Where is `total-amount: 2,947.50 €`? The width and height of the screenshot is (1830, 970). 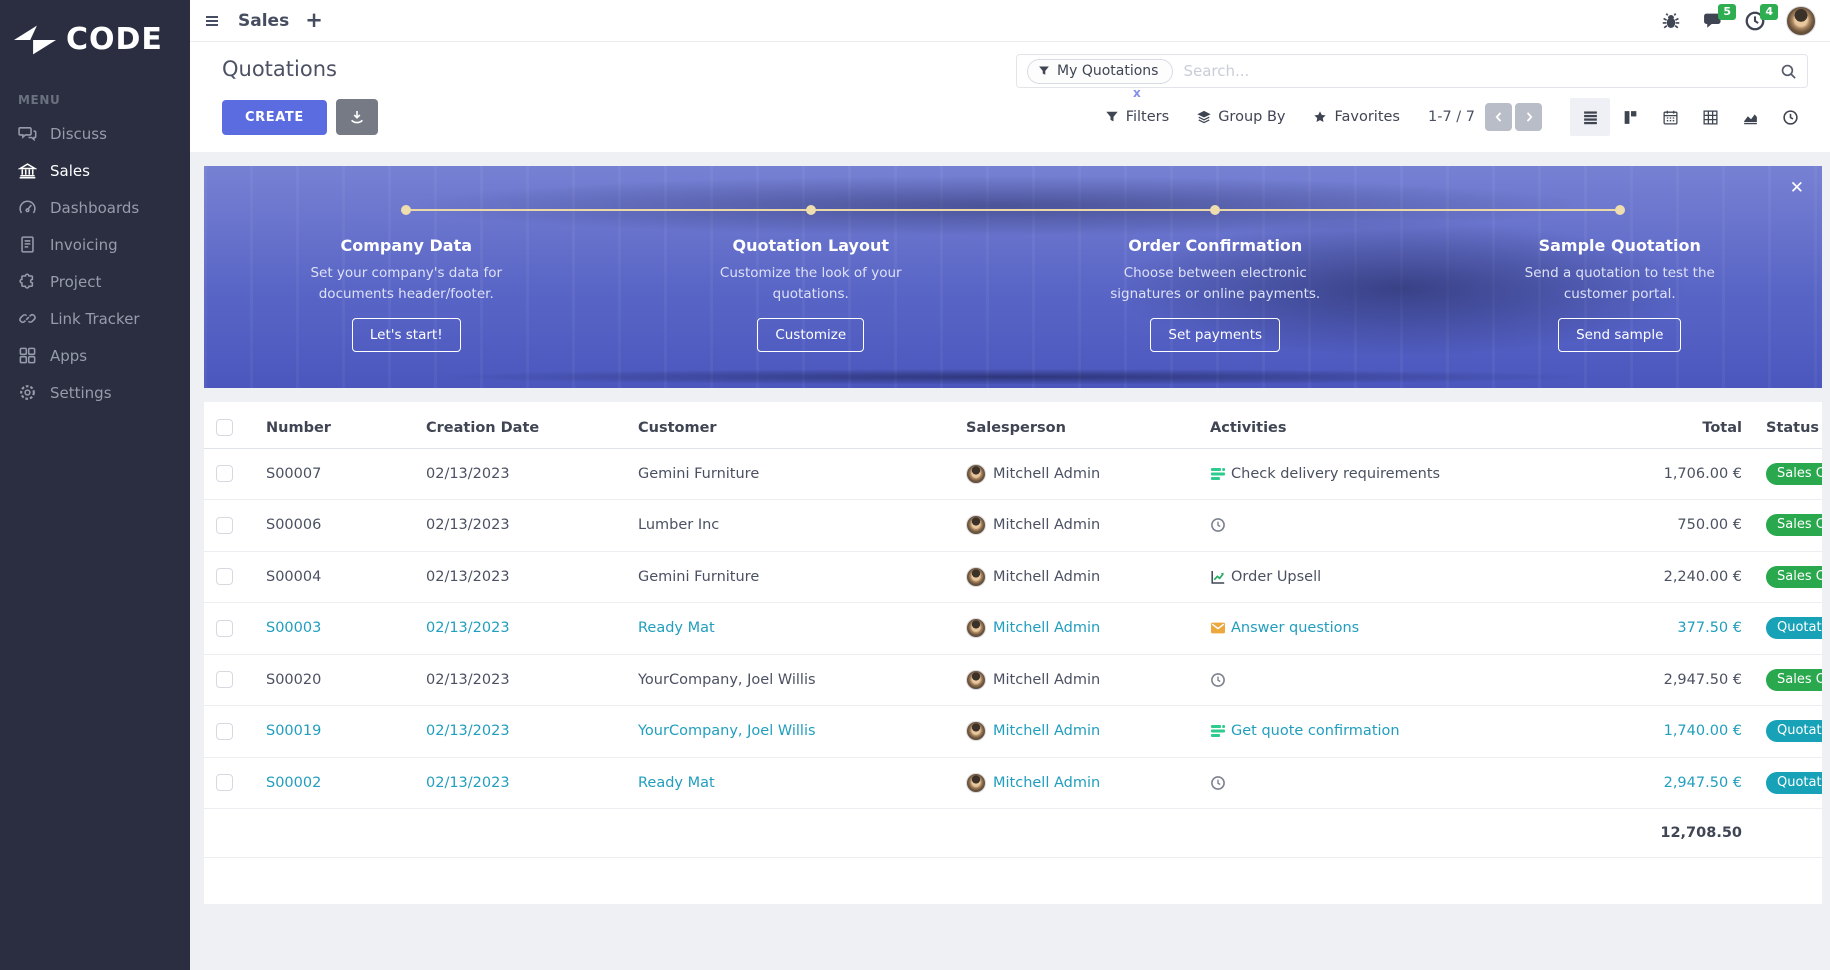
total-amount: 2,947.50 € is located at coordinates (1634, 783).